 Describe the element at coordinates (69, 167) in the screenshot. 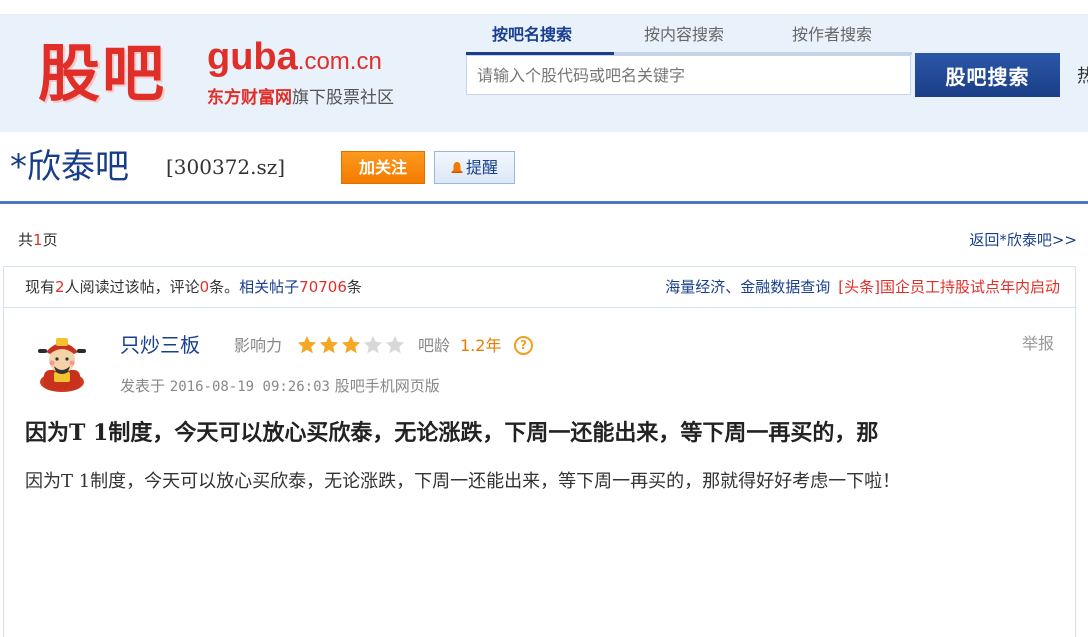

I see `bar-title: *欣泰吧` at that location.